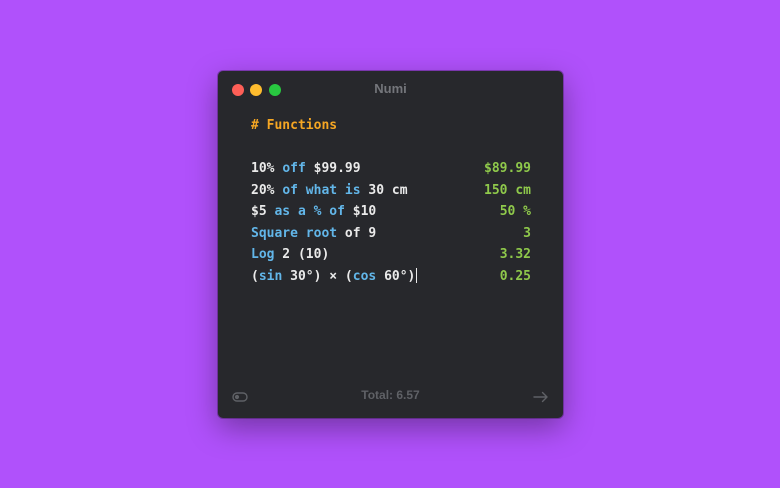 The width and height of the screenshot is (780, 488). I want to click on expression-token: 20%, so click(263, 190).